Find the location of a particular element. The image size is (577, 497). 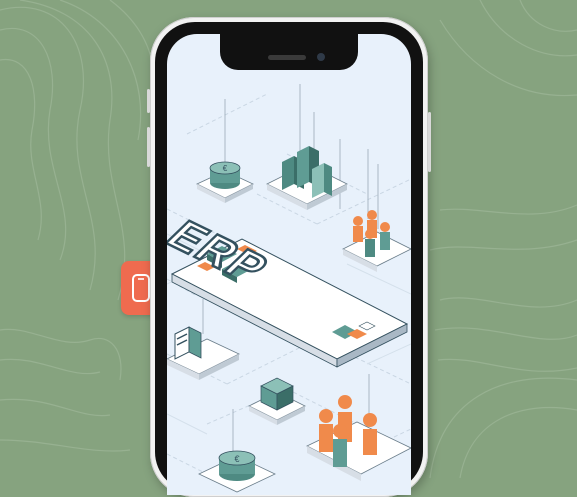

coin-stack-node: € is located at coordinates (225, 182).